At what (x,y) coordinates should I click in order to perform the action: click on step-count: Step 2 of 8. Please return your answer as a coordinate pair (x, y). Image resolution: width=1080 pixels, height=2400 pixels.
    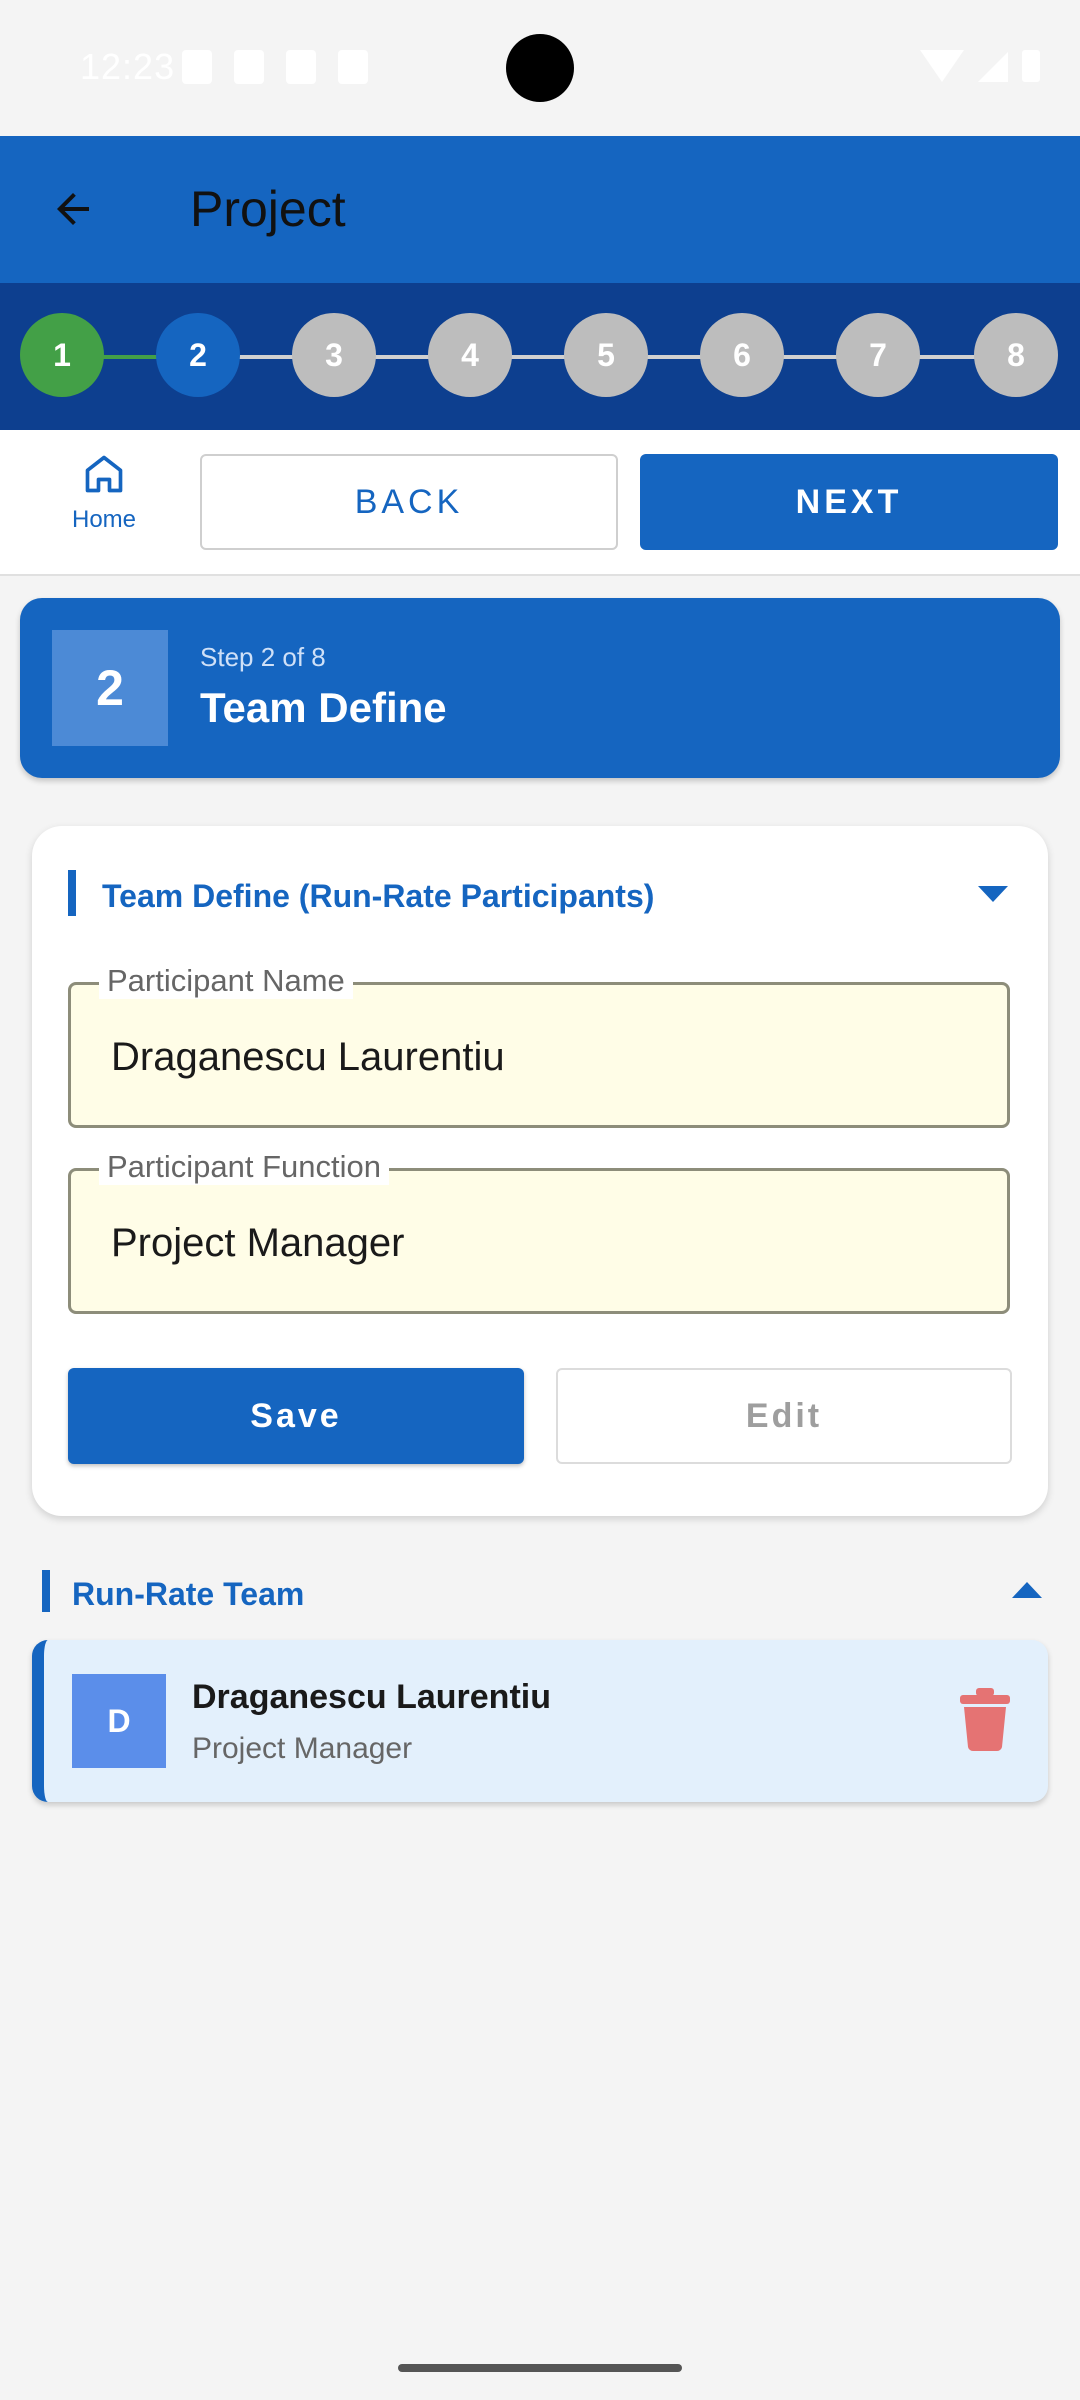
    Looking at the image, I should click on (263, 657).